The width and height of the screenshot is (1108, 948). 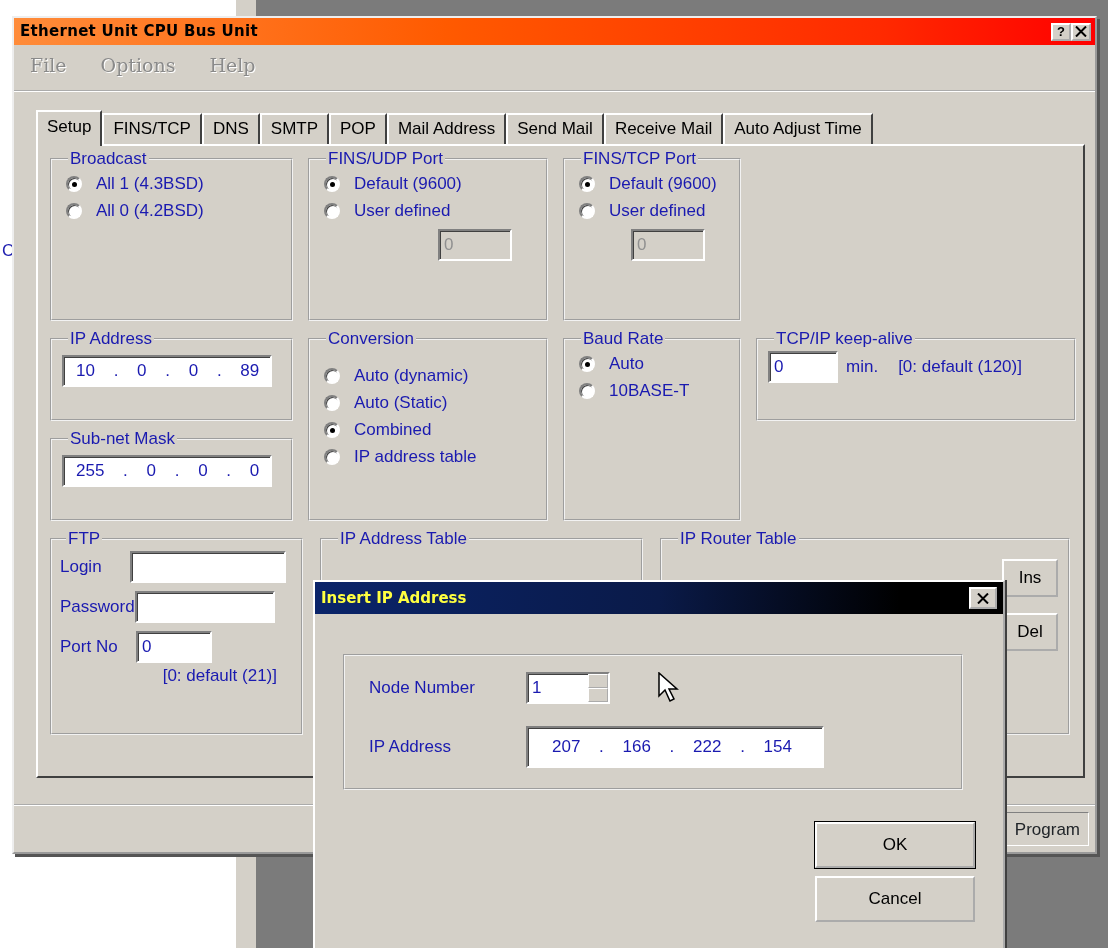 What do you see at coordinates (675, 747) in the screenshot?
I see `ip-address-field: 207 . 166 . 222 . 154` at bounding box center [675, 747].